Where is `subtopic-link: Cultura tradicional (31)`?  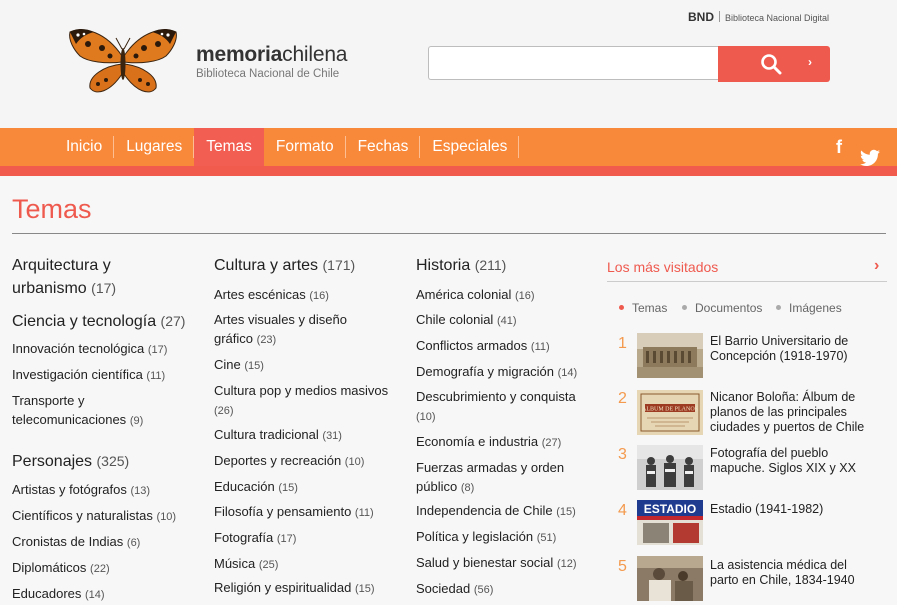
subtopic-link: Cultura tradicional (31) is located at coordinates (278, 435).